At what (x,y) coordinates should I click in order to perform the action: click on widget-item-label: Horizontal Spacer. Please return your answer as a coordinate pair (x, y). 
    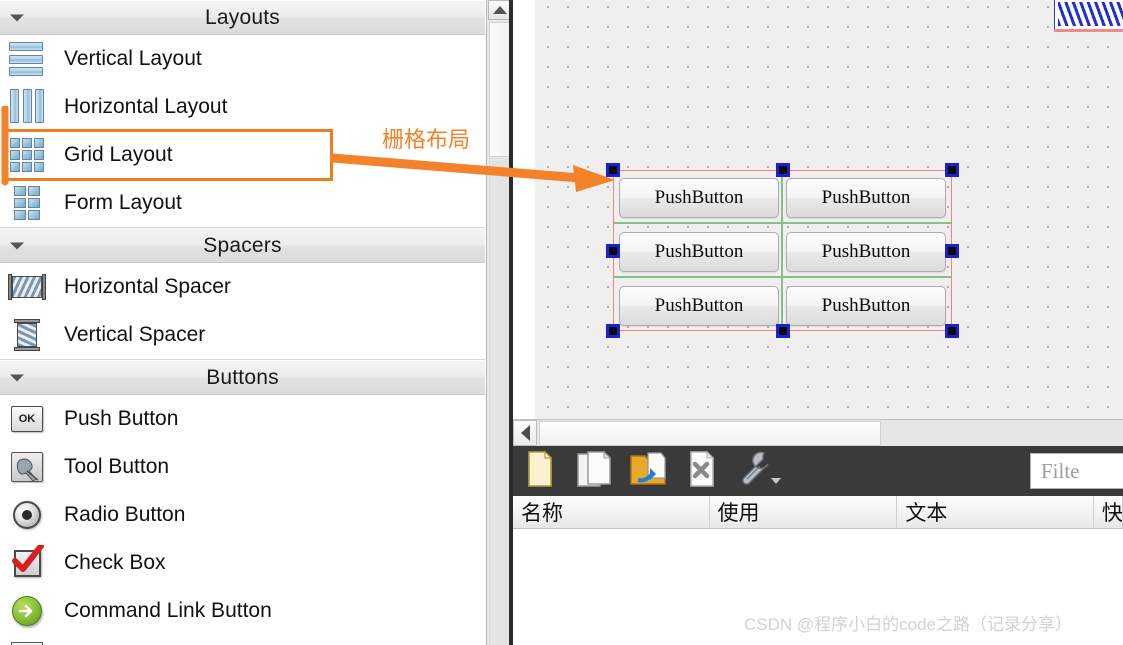
    Looking at the image, I should click on (147, 286).